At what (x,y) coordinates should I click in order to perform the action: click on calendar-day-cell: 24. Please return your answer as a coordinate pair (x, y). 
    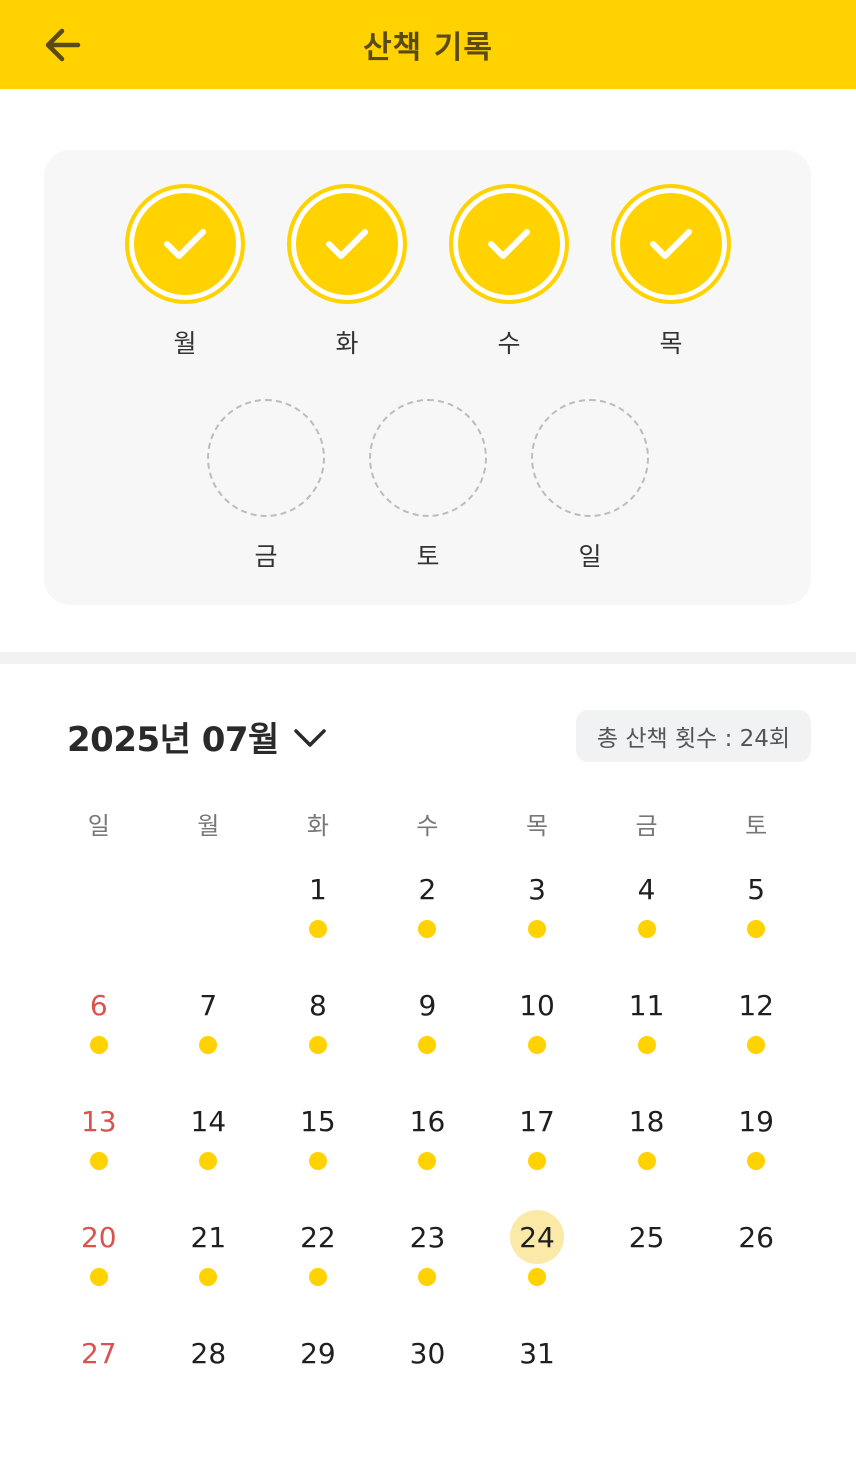
    Looking at the image, I should click on (537, 1260).